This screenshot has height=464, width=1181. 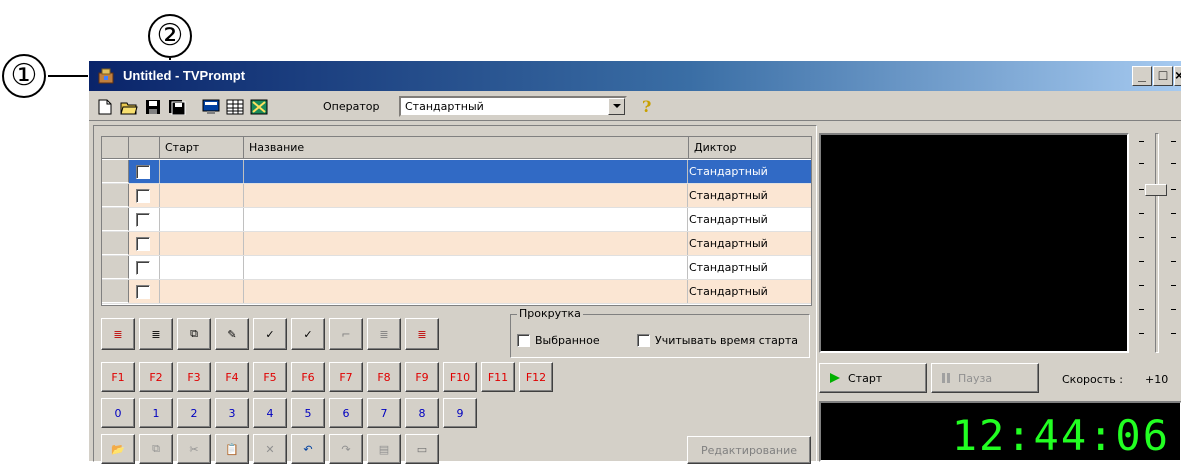 I want to click on num-4-key: 4, so click(x=270, y=413).